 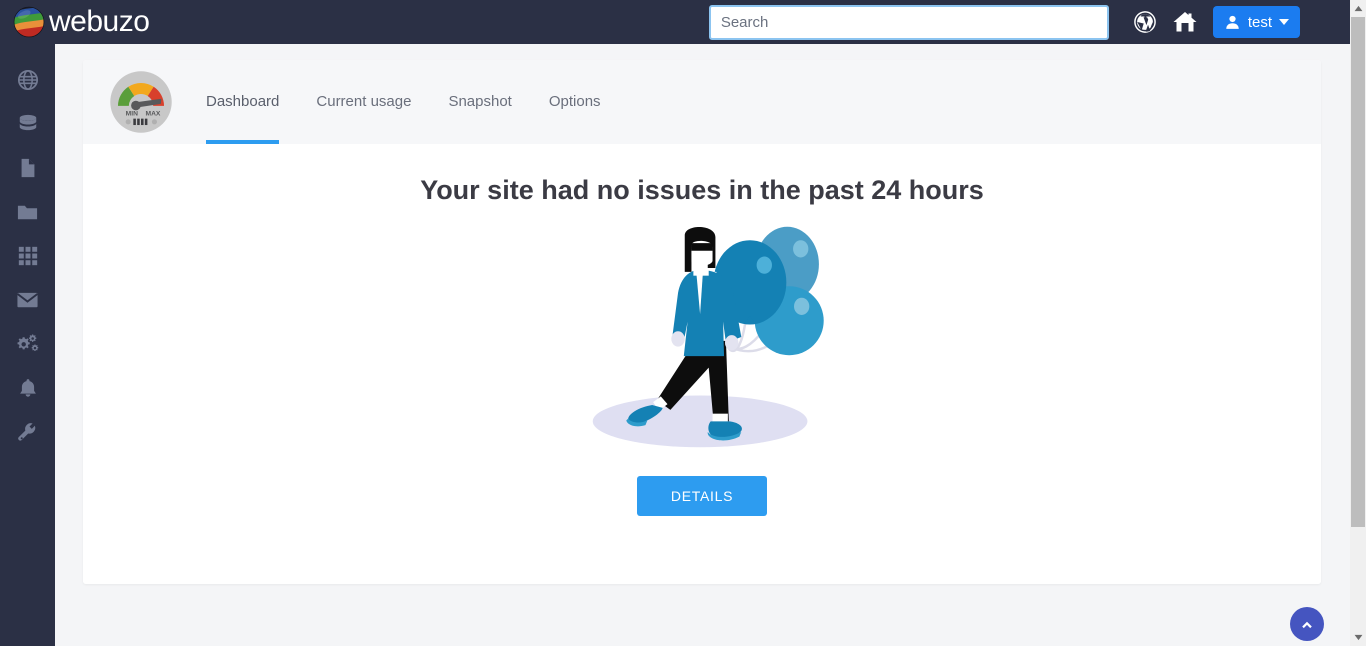 I want to click on bell-icon, so click(x=27, y=388).